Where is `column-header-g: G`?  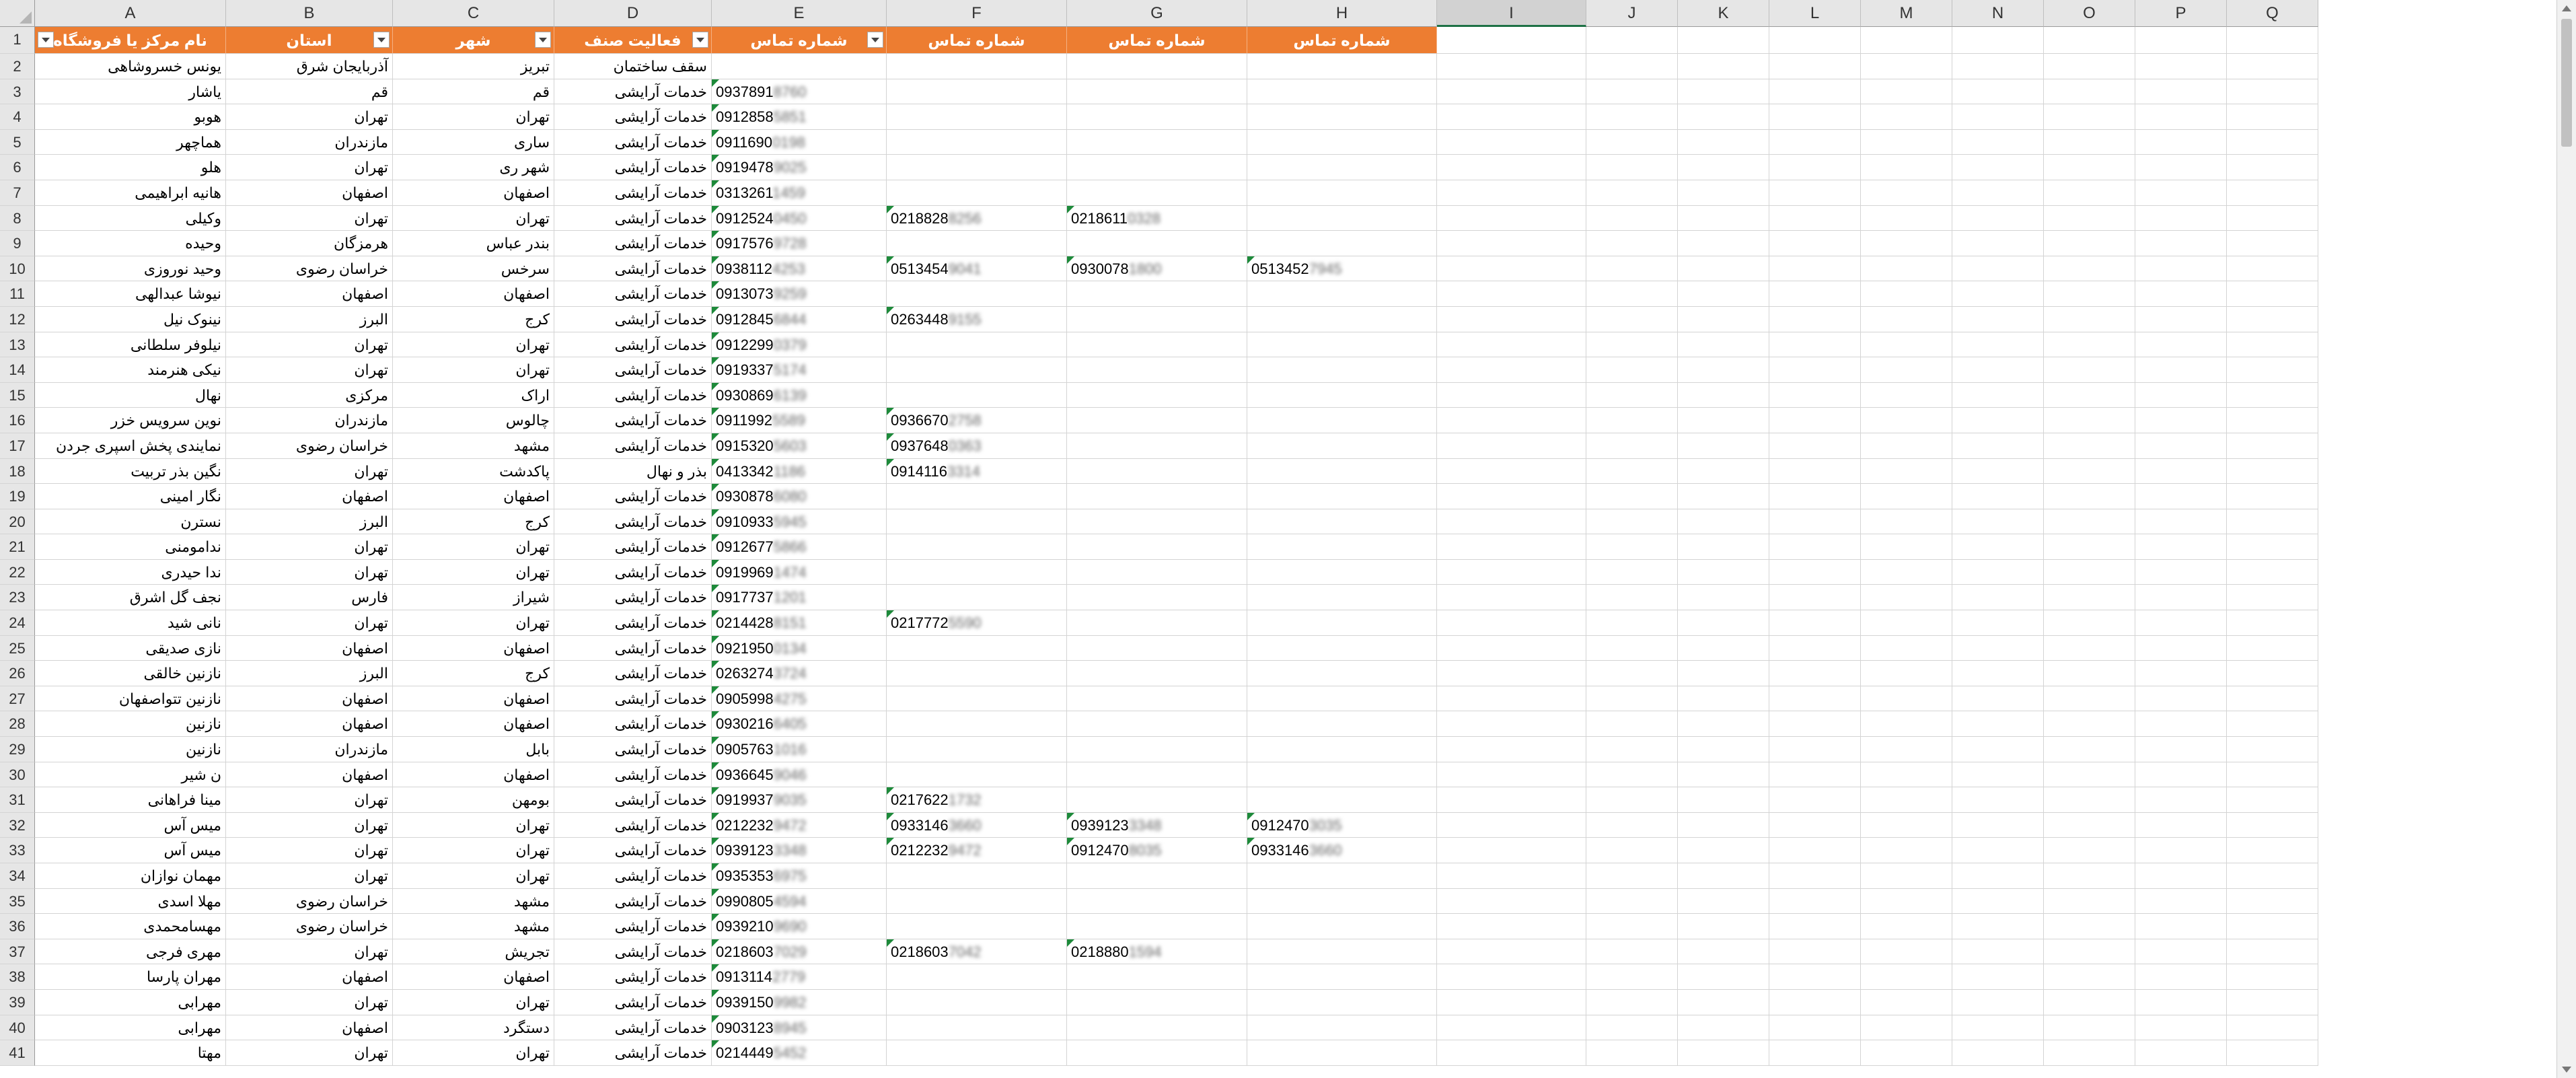
column-header-g: G is located at coordinates (1157, 13).